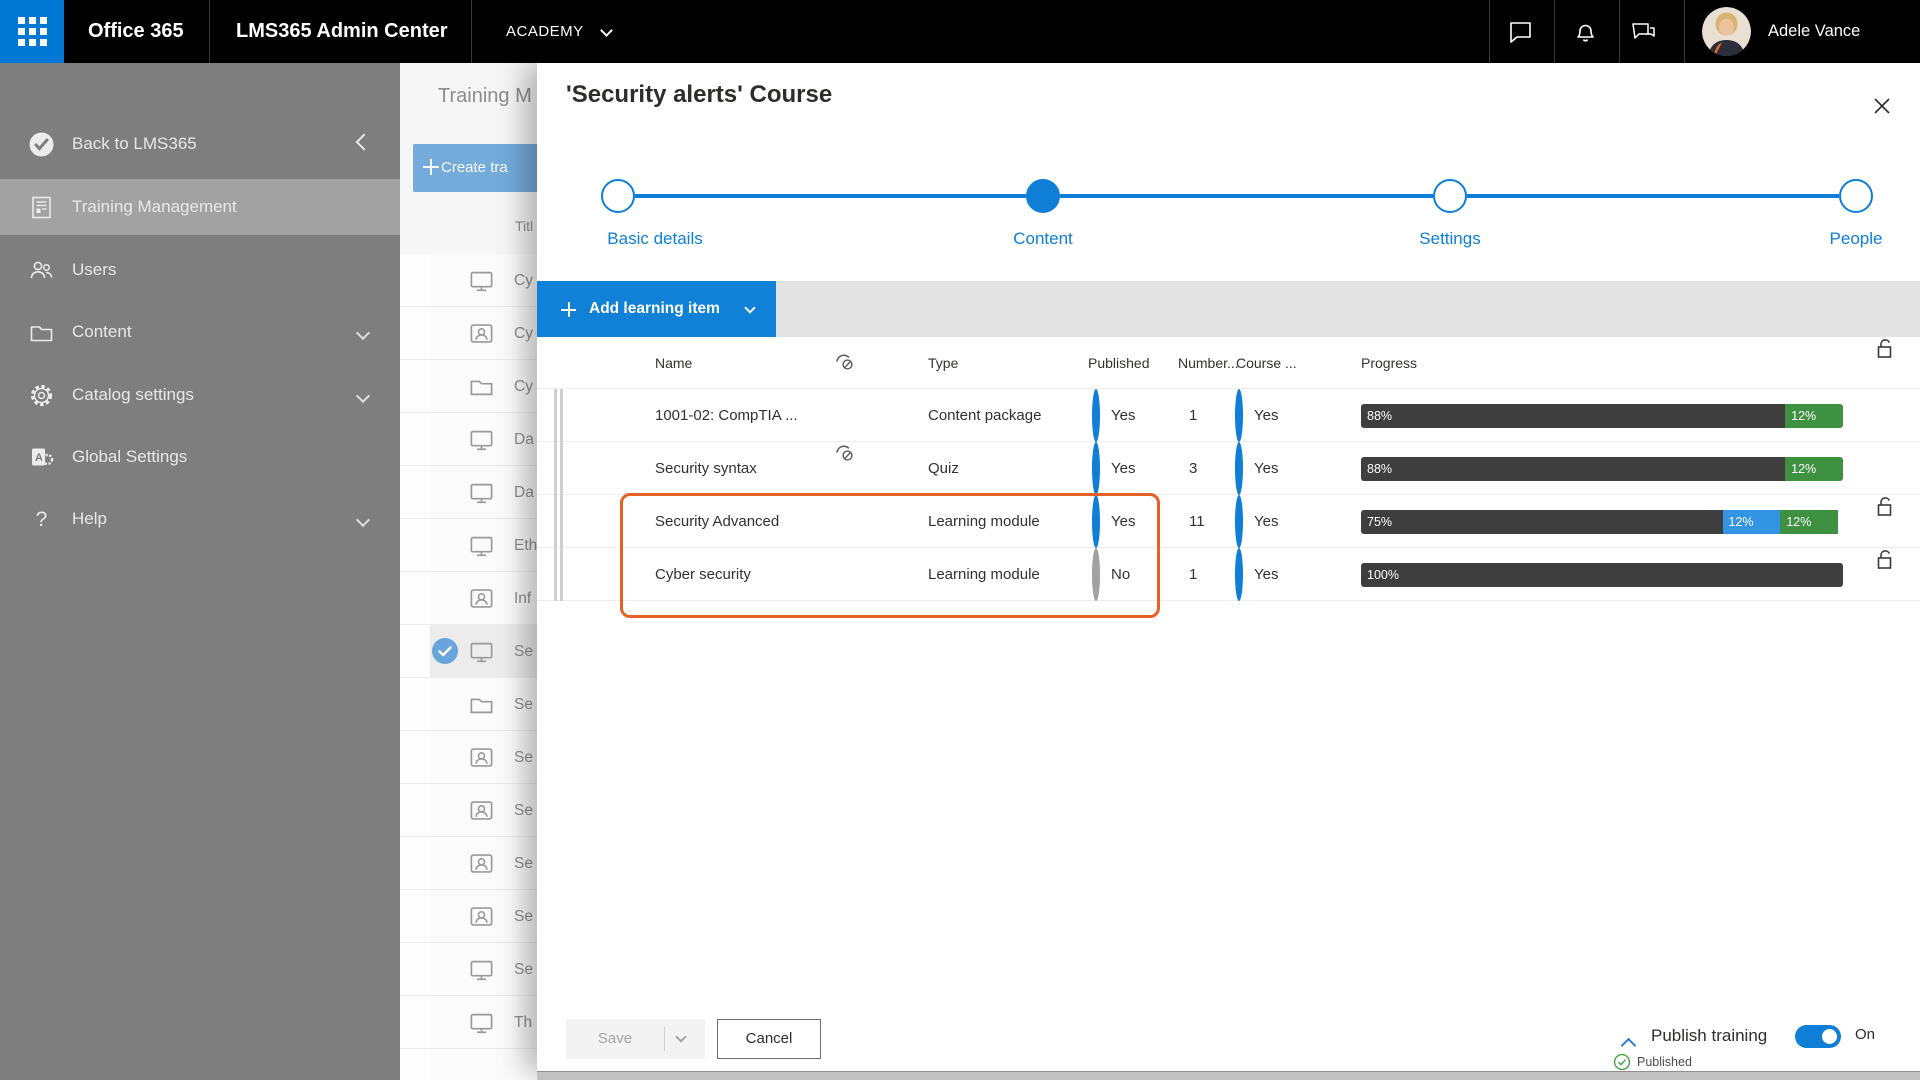 The image size is (1920, 1080). Describe the element at coordinates (1726, 31) in the screenshot. I see `avatar` at that location.